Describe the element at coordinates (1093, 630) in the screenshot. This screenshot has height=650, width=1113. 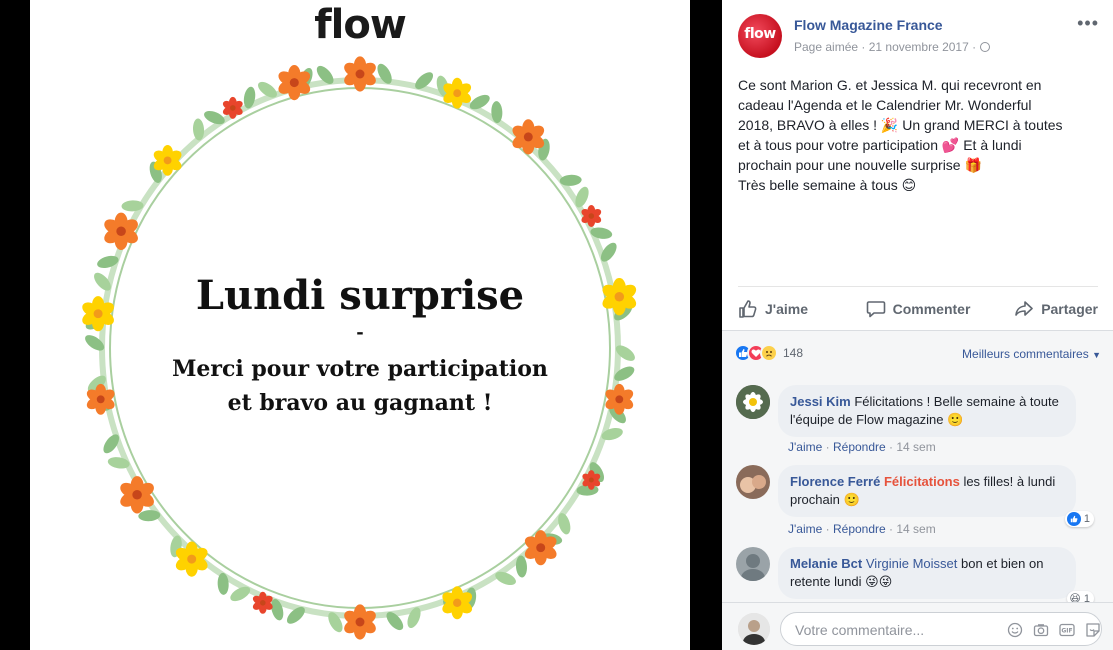
I see `sticker-icon` at that location.